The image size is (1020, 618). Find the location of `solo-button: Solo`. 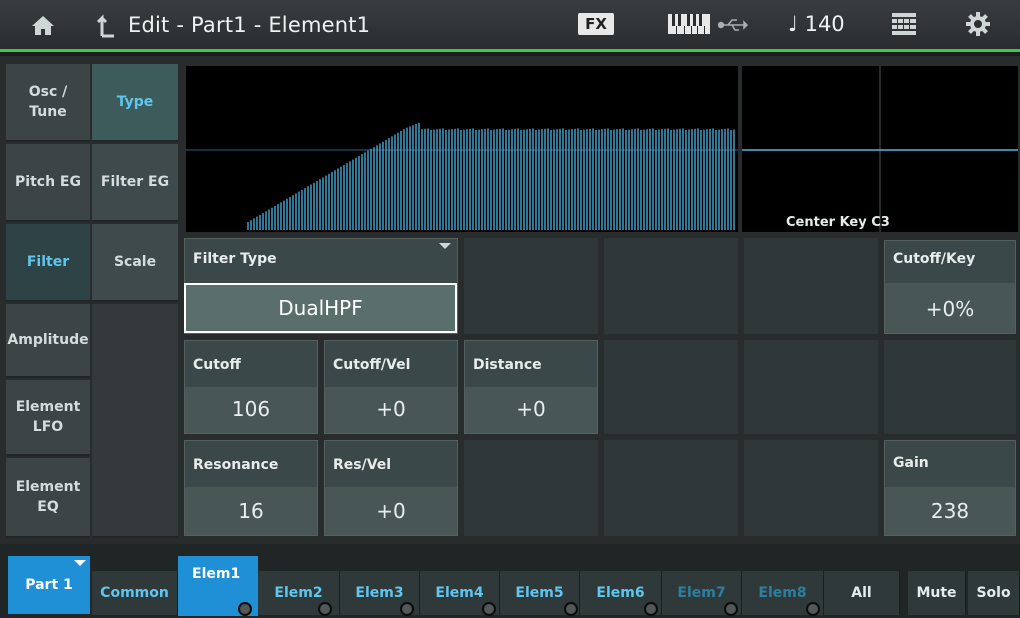

solo-button: Solo is located at coordinates (994, 593).